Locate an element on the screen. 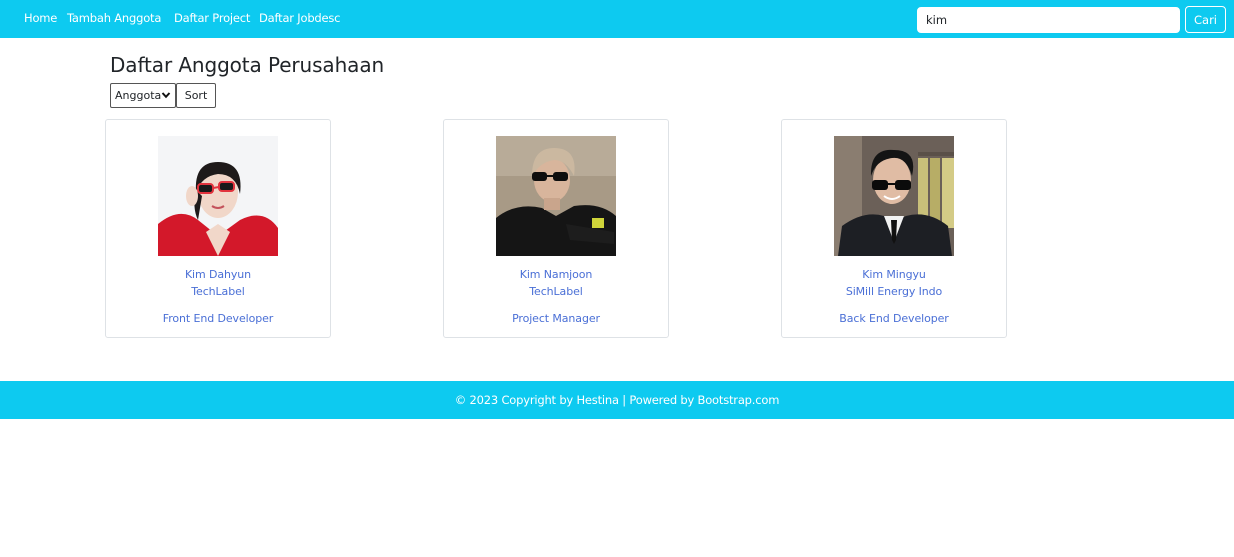 The image size is (1234, 557). member-name: Kim Mingyu is located at coordinates (894, 274).